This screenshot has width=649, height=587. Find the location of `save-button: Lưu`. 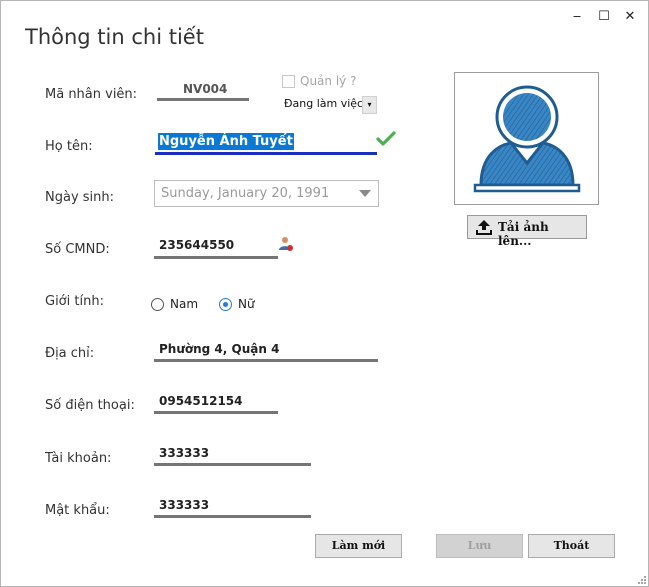

save-button: Lưu is located at coordinates (479, 546).